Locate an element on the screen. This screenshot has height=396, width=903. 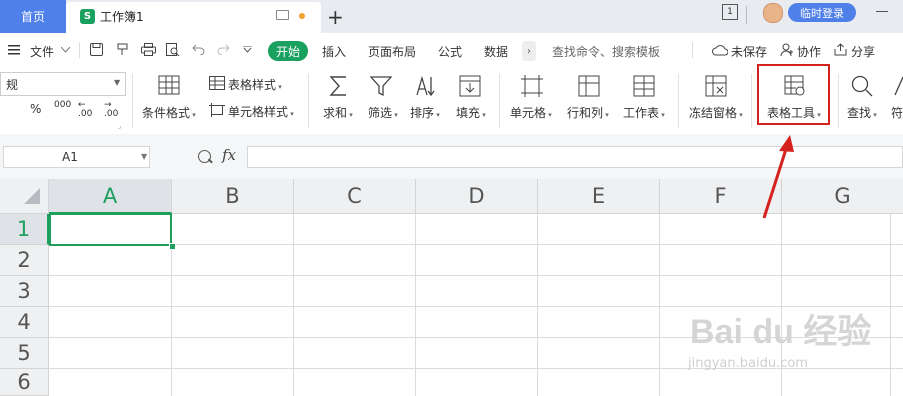
row-header-5: 5 is located at coordinates (24, 353).